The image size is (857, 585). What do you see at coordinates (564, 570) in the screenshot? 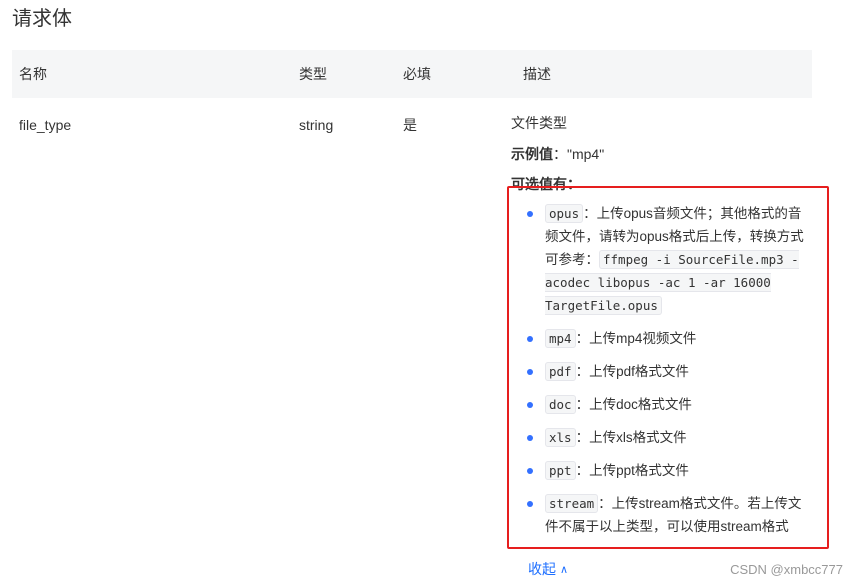
I see `chevron-up-icon: ∧` at bounding box center [564, 570].